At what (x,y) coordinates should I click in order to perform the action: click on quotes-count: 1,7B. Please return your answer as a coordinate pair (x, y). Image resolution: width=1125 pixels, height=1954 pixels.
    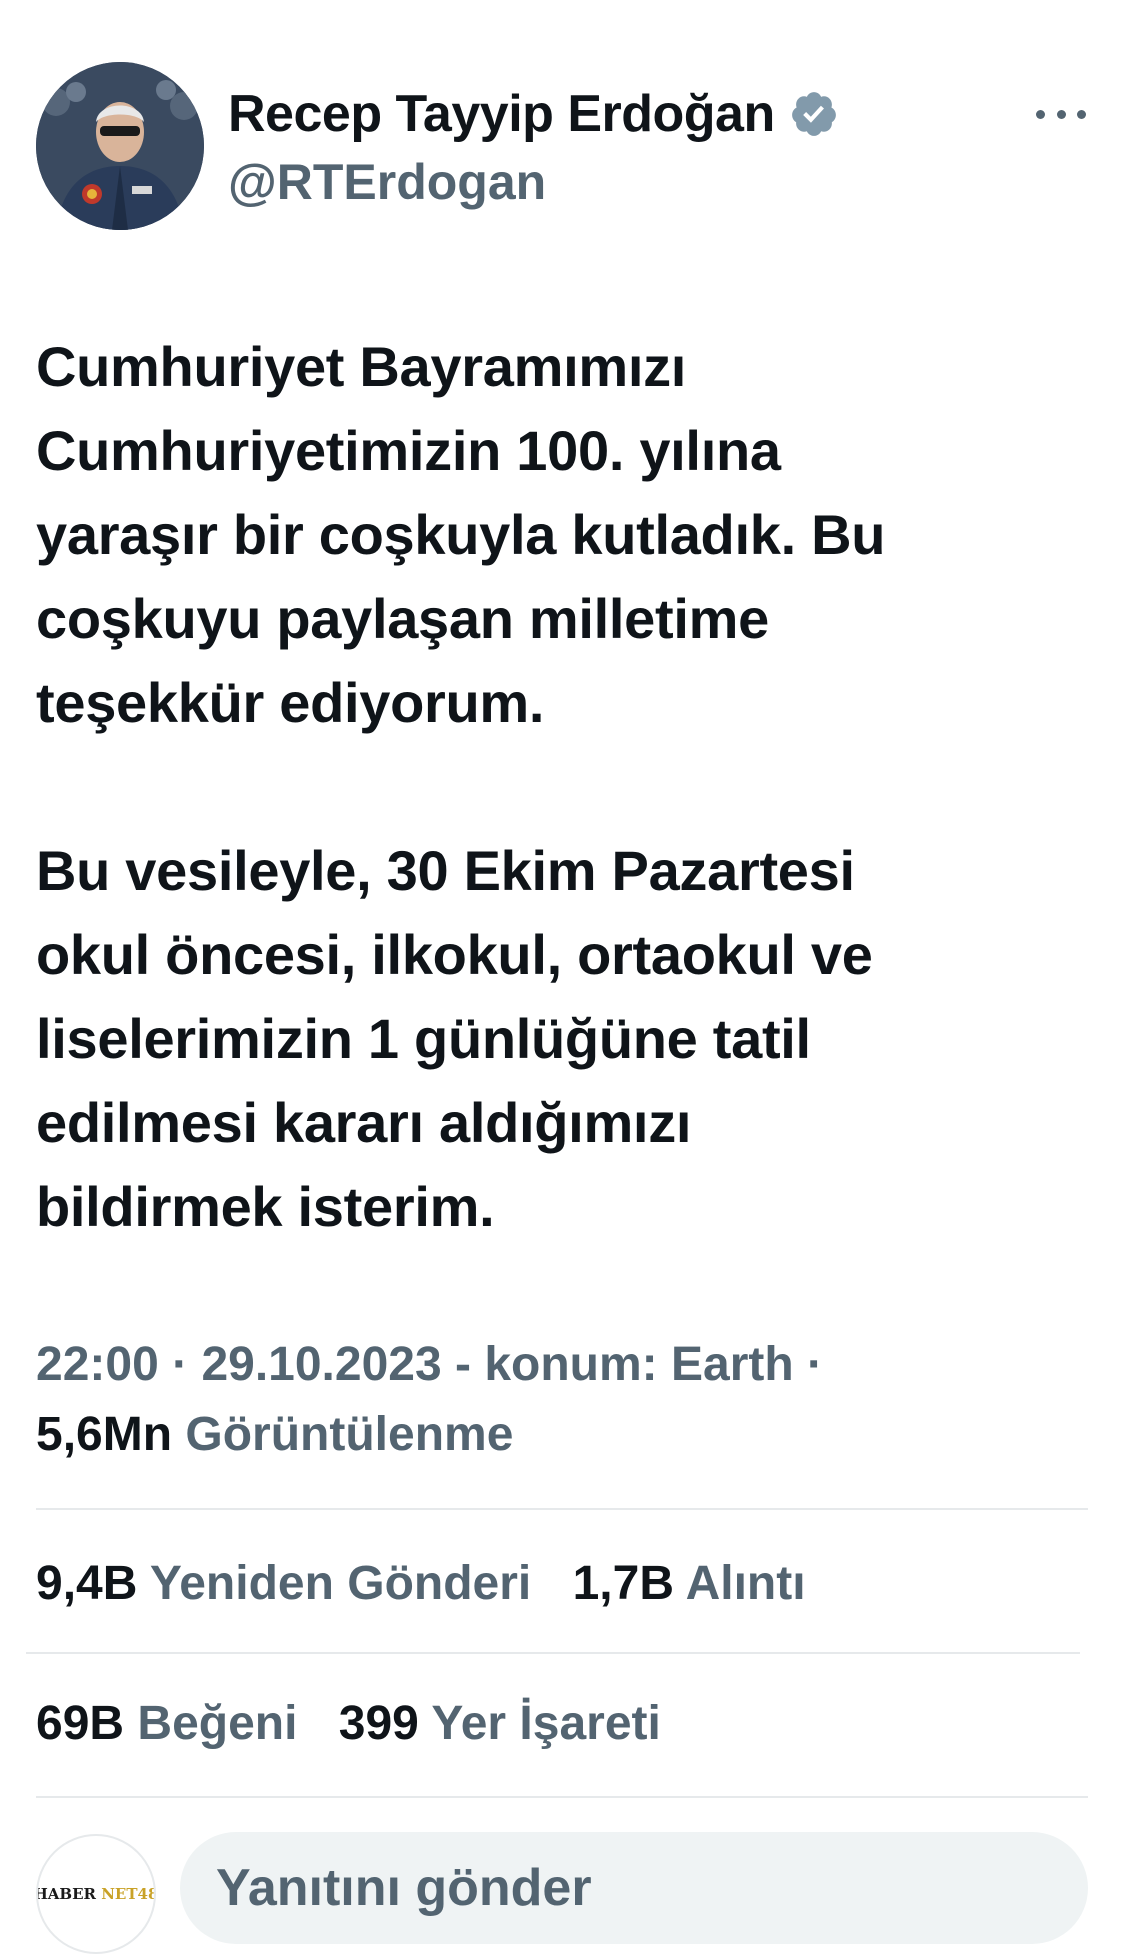
    Looking at the image, I should click on (623, 1583).